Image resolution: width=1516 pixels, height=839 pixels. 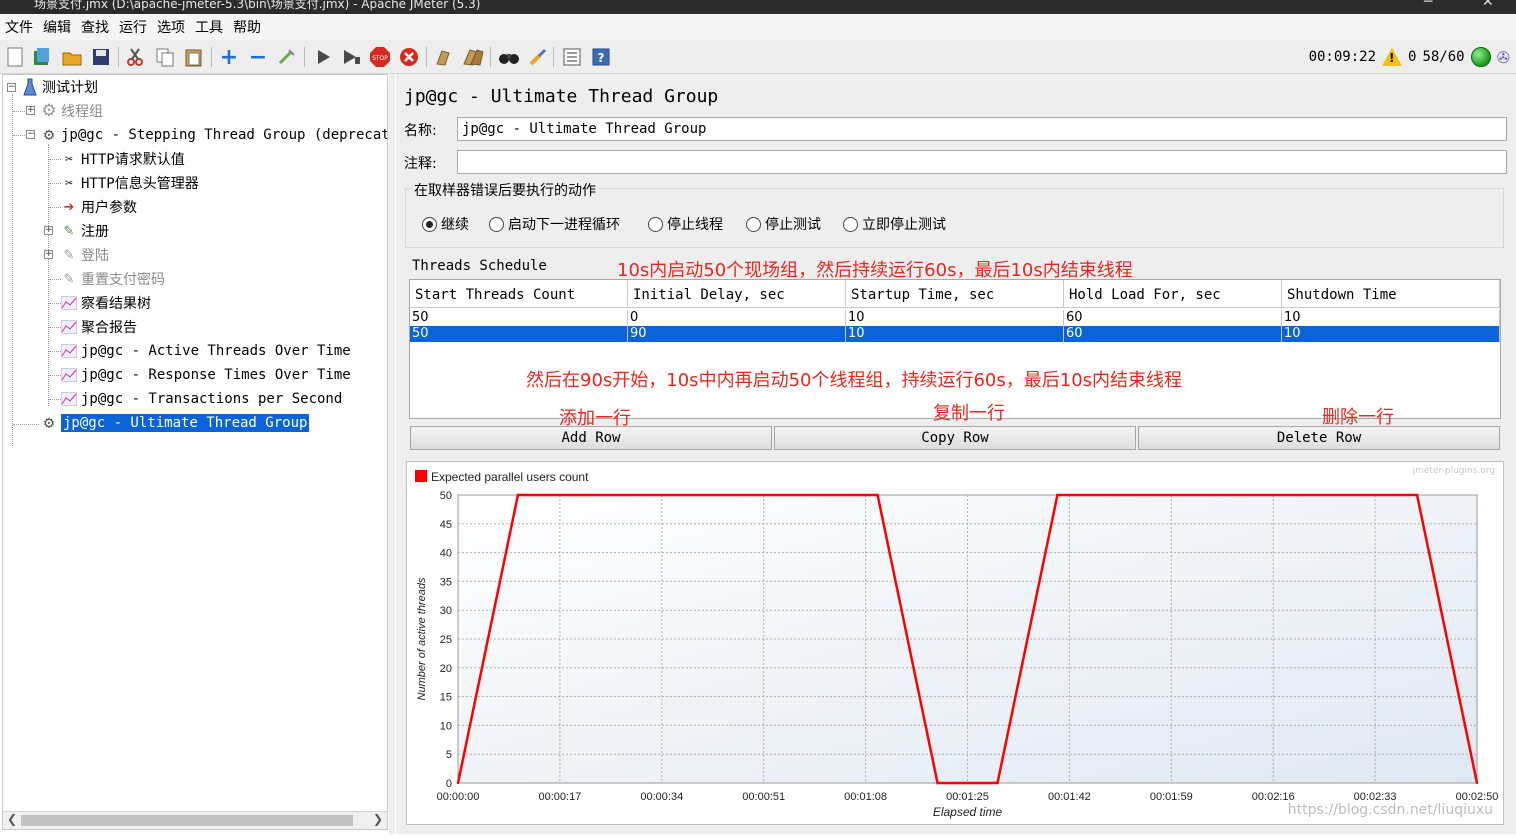 What do you see at coordinates (98, 207) in the screenshot?
I see `tree-item-user-params: ➔ 用户参数` at bounding box center [98, 207].